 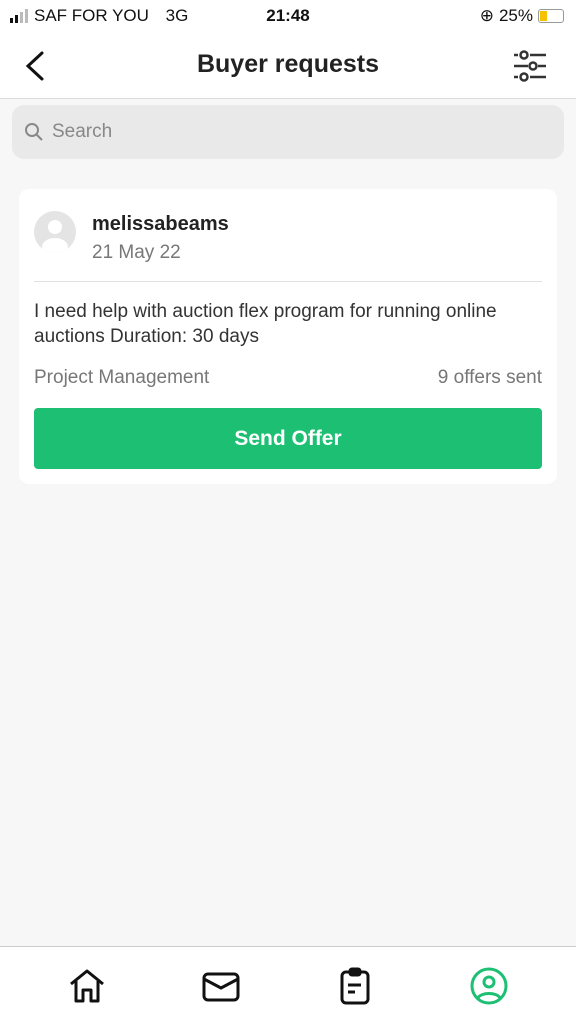 I want to click on status-bar: SAF FOR YOU 3G 21:48 ⊕ 25%, so click(x=288, y=17).